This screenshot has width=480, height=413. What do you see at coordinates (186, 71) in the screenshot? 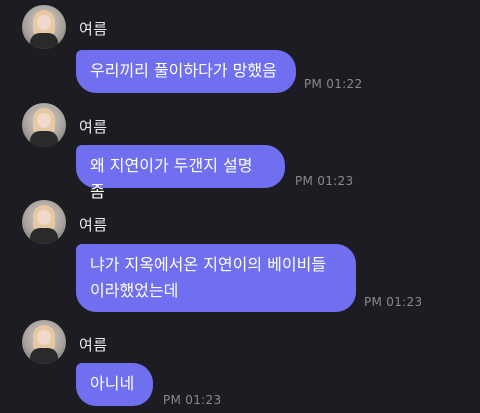
I see `message-bubble: 우리끼리 풀이하다가 망했음` at bounding box center [186, 71].